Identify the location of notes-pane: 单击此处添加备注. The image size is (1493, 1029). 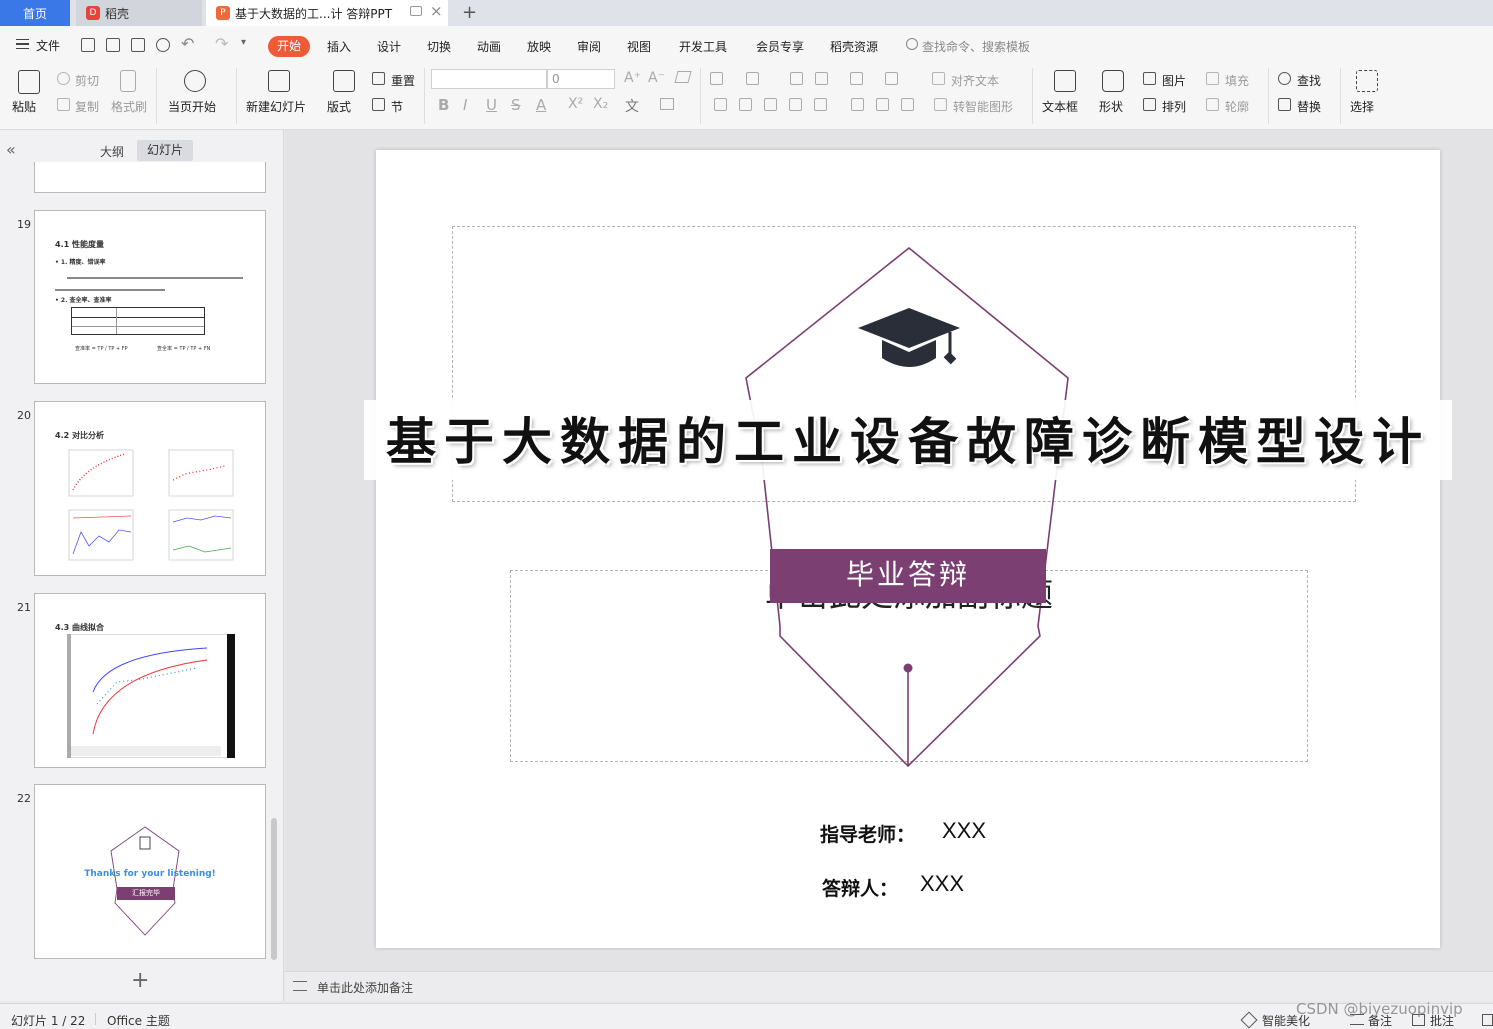
(889, 986).